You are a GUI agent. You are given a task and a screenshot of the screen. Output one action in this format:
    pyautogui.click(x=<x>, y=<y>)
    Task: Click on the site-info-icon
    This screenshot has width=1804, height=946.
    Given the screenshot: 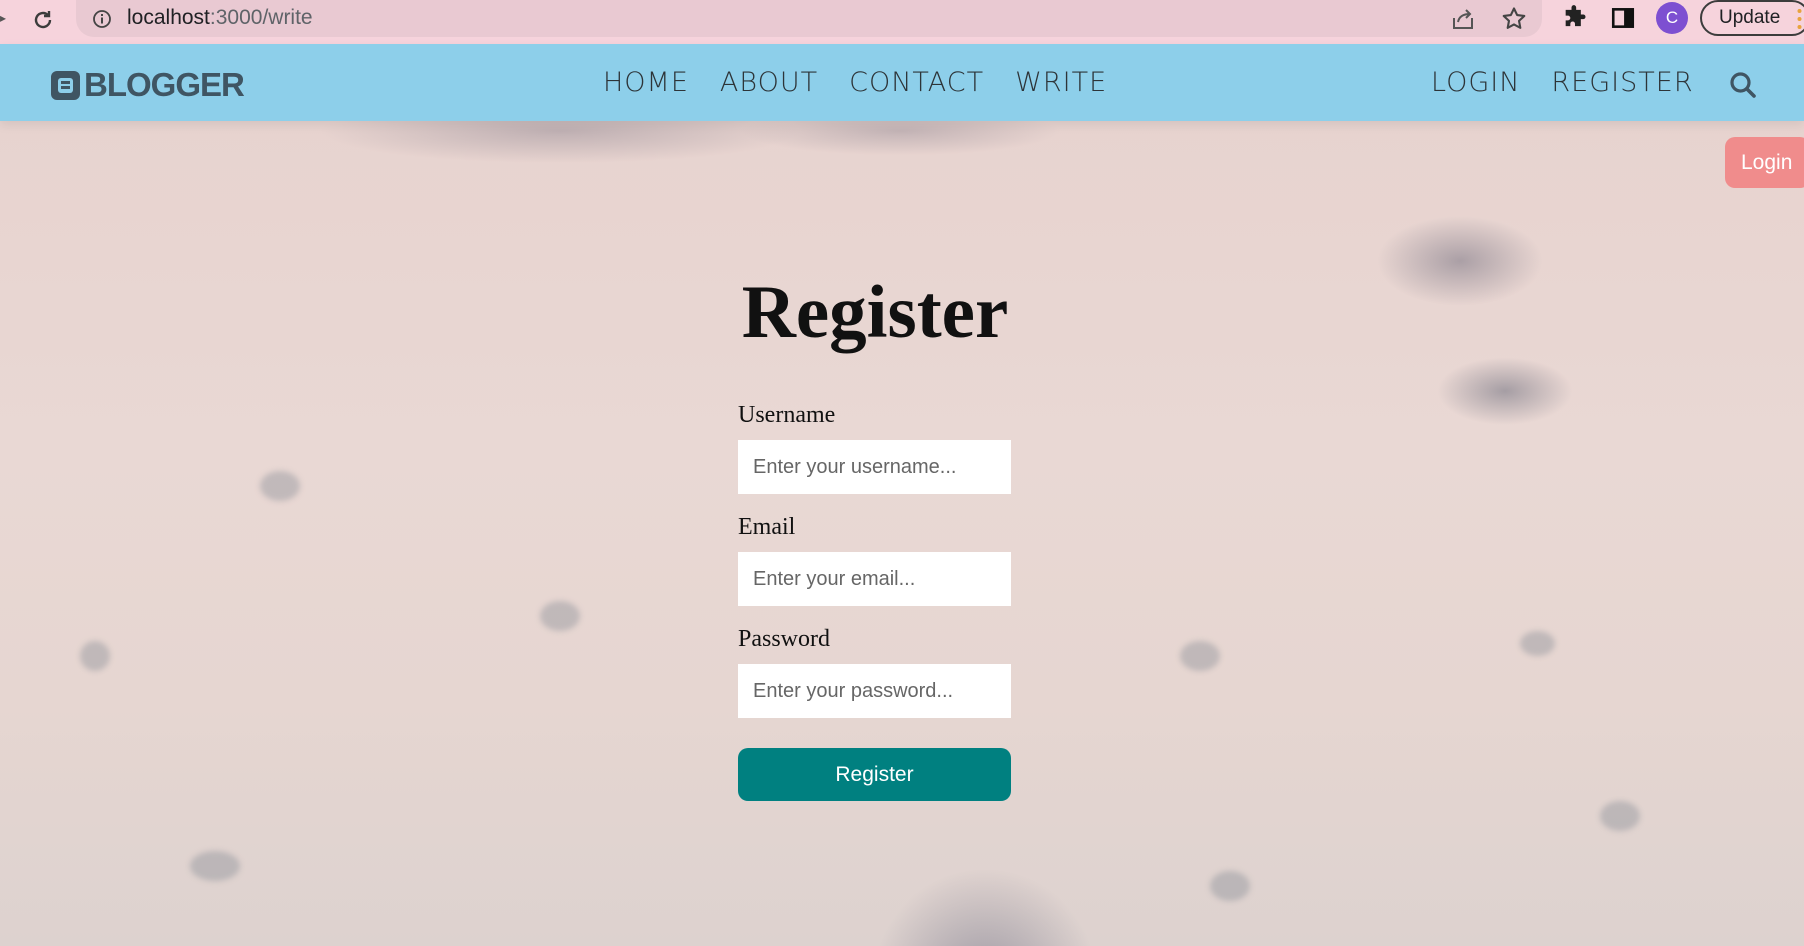 What is the action you would take?
    pyautogui.click(x=102, y=19)
    